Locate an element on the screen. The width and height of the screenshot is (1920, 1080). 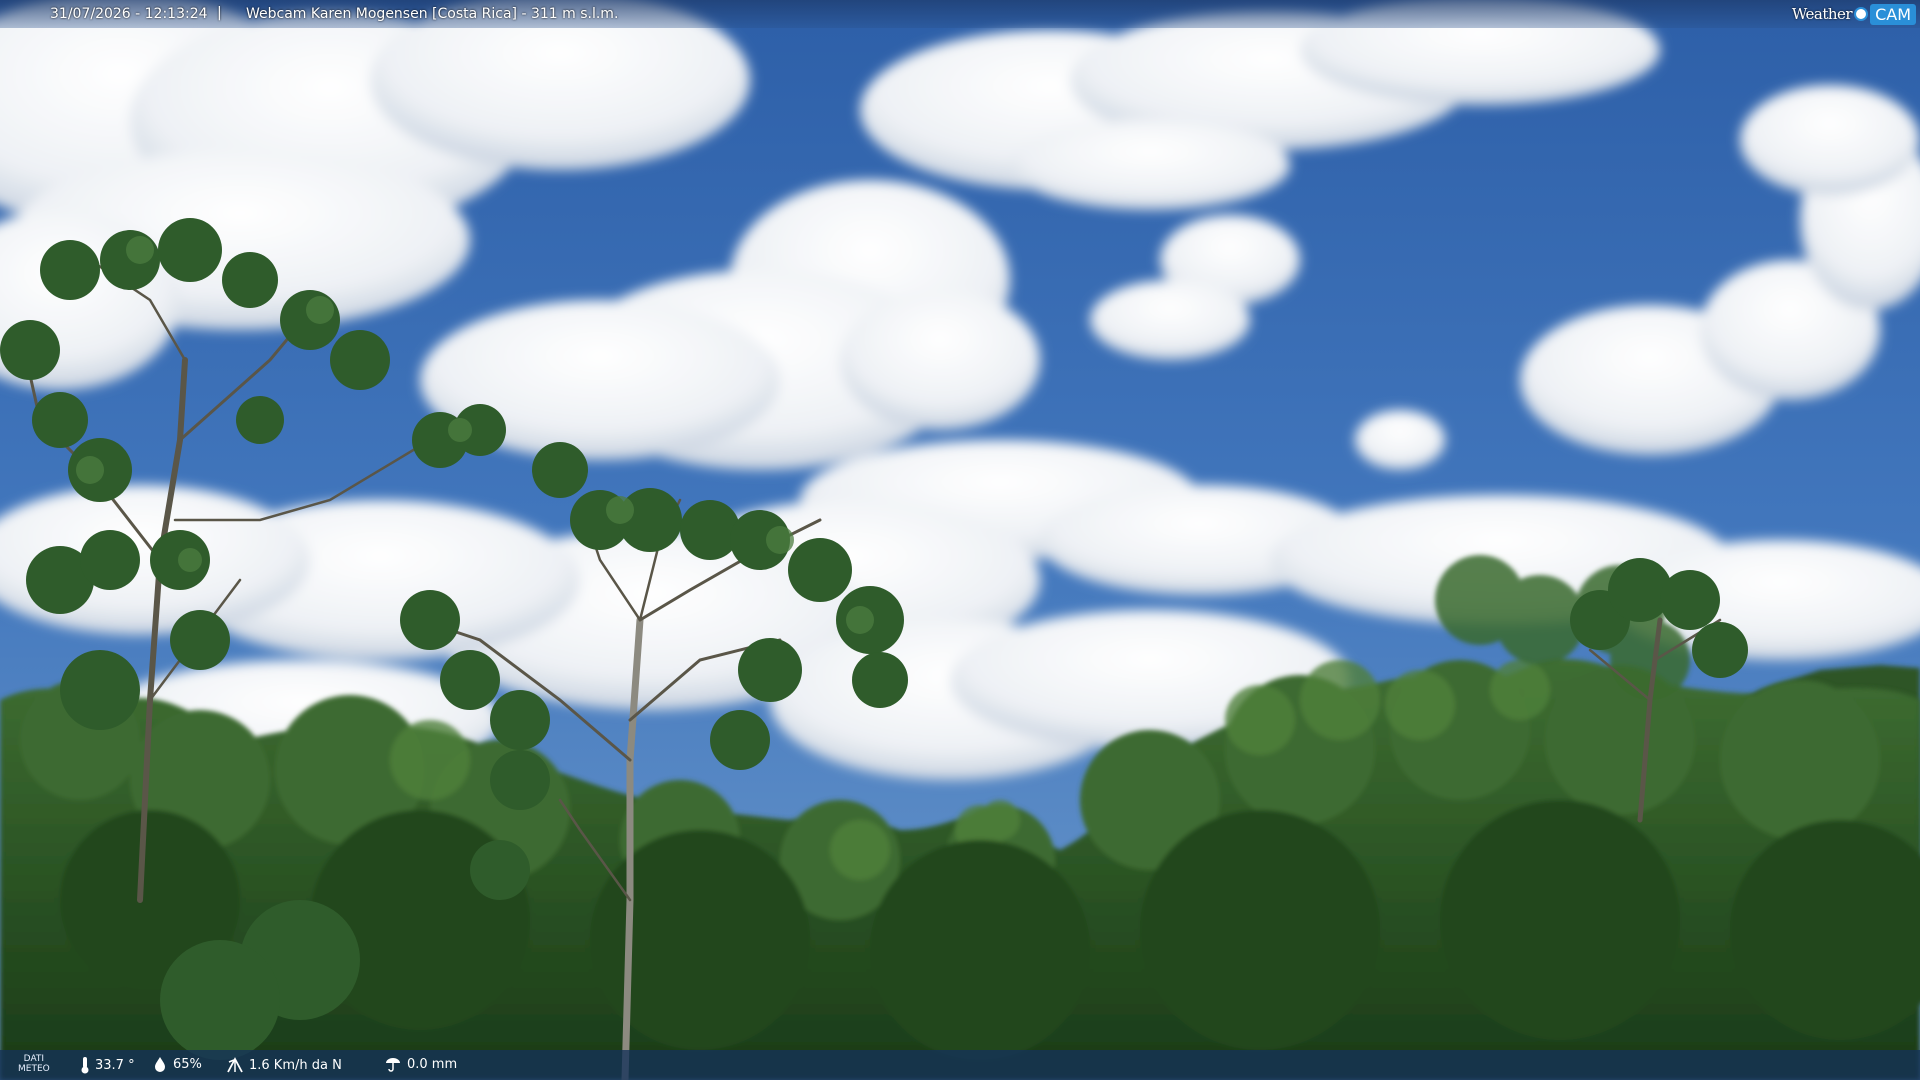
weather-data-label-line2: METEO is located at coordinates (34, 1069).